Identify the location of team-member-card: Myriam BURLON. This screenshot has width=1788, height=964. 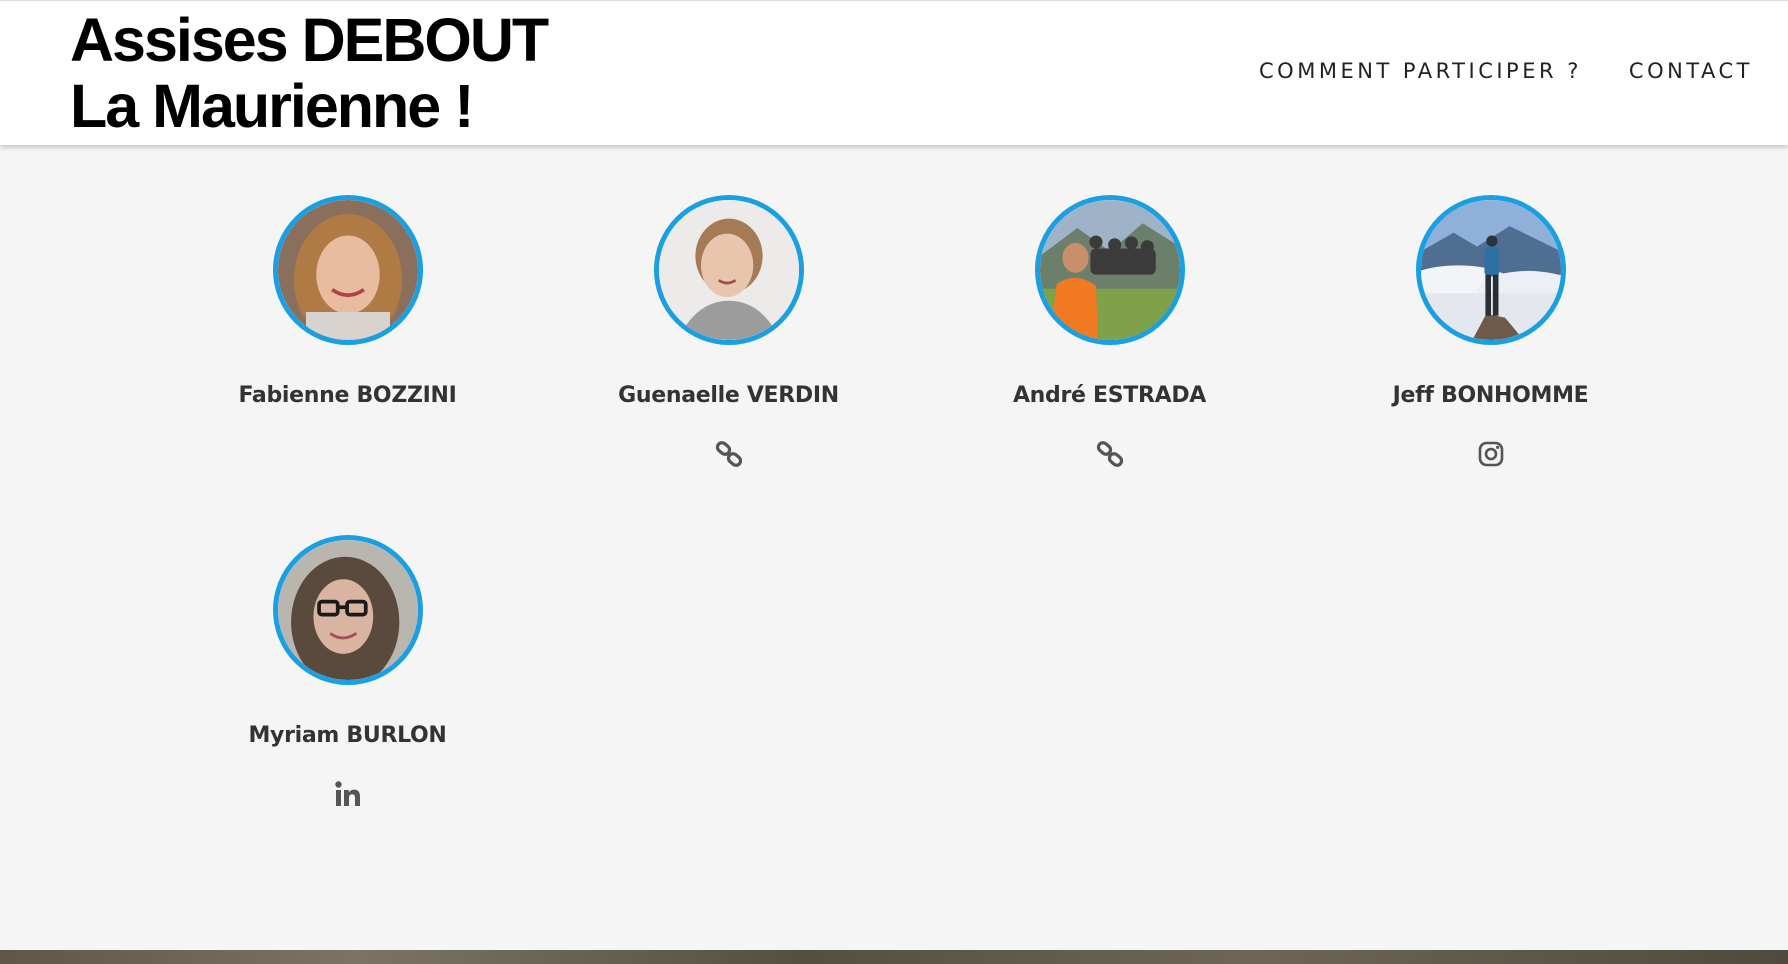
(347, 675).